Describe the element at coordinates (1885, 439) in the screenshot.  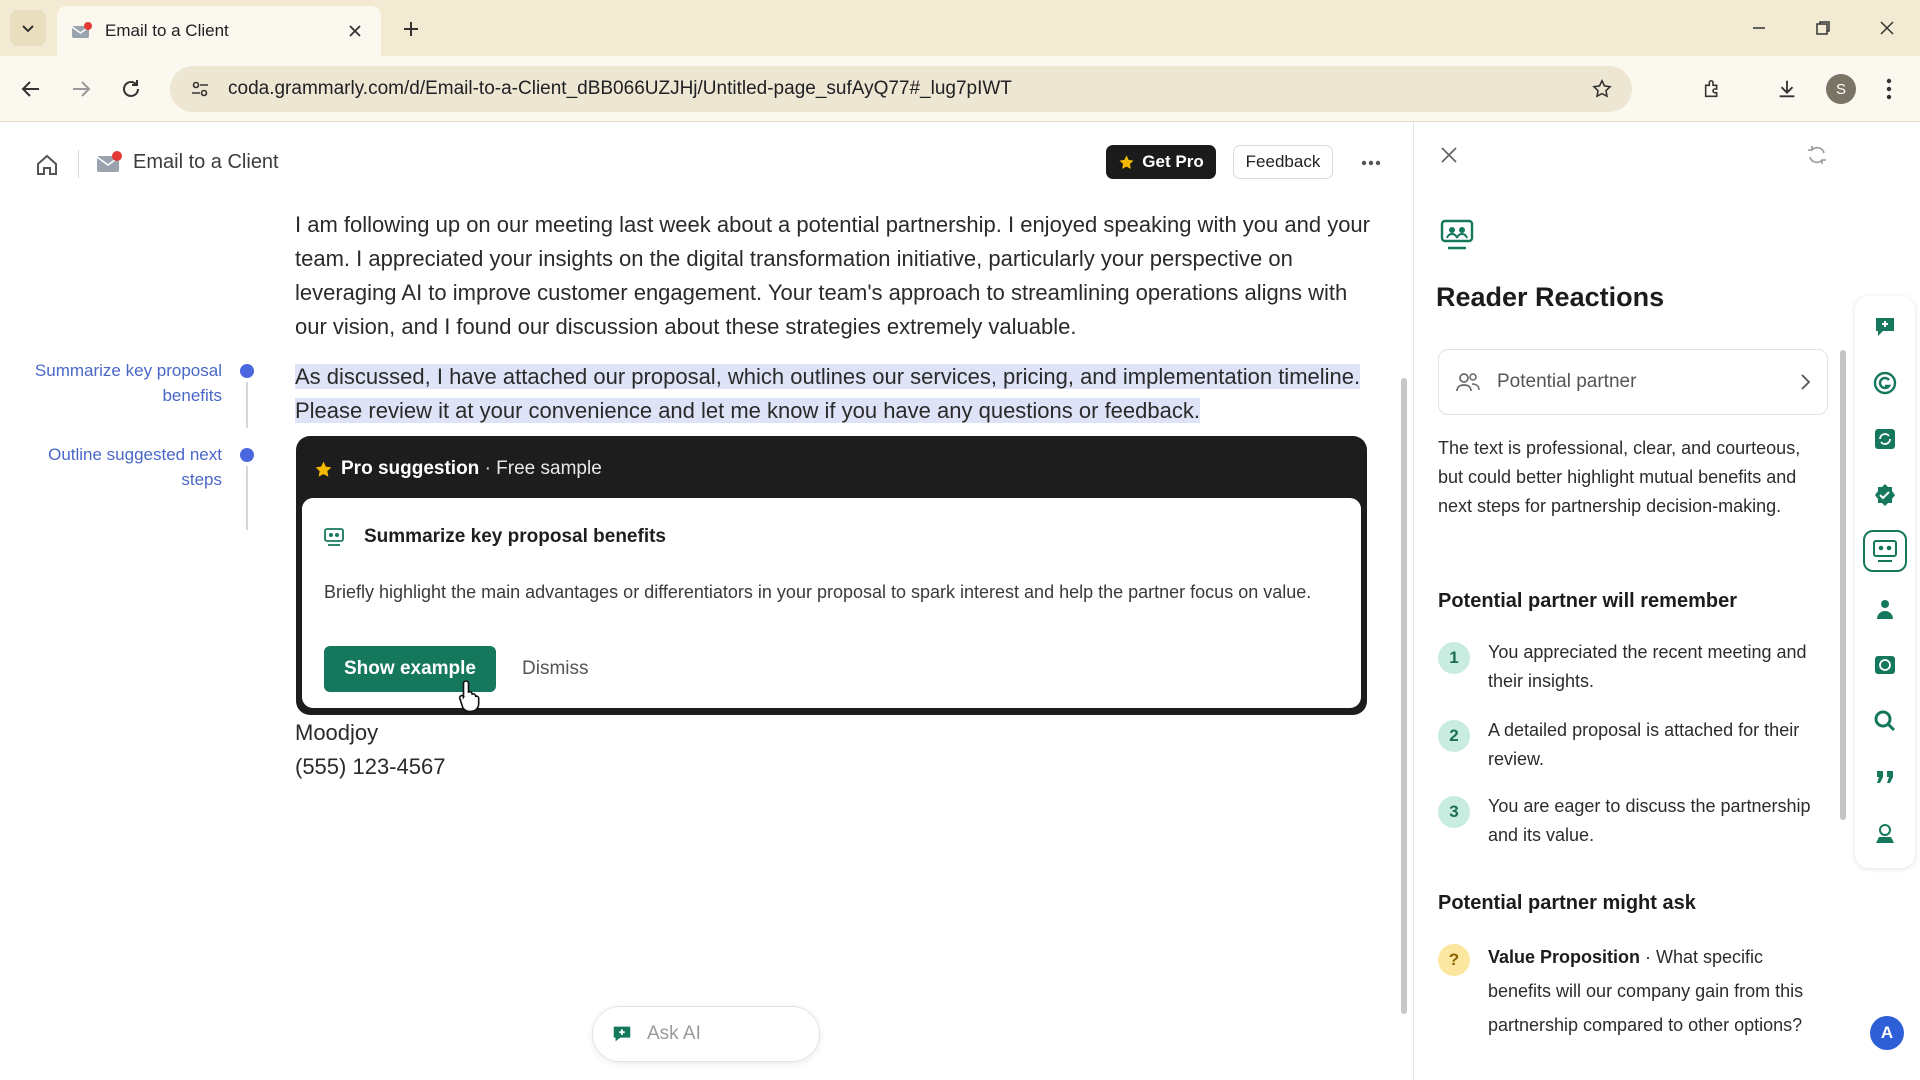
I see `rewrite-icon` at that location.